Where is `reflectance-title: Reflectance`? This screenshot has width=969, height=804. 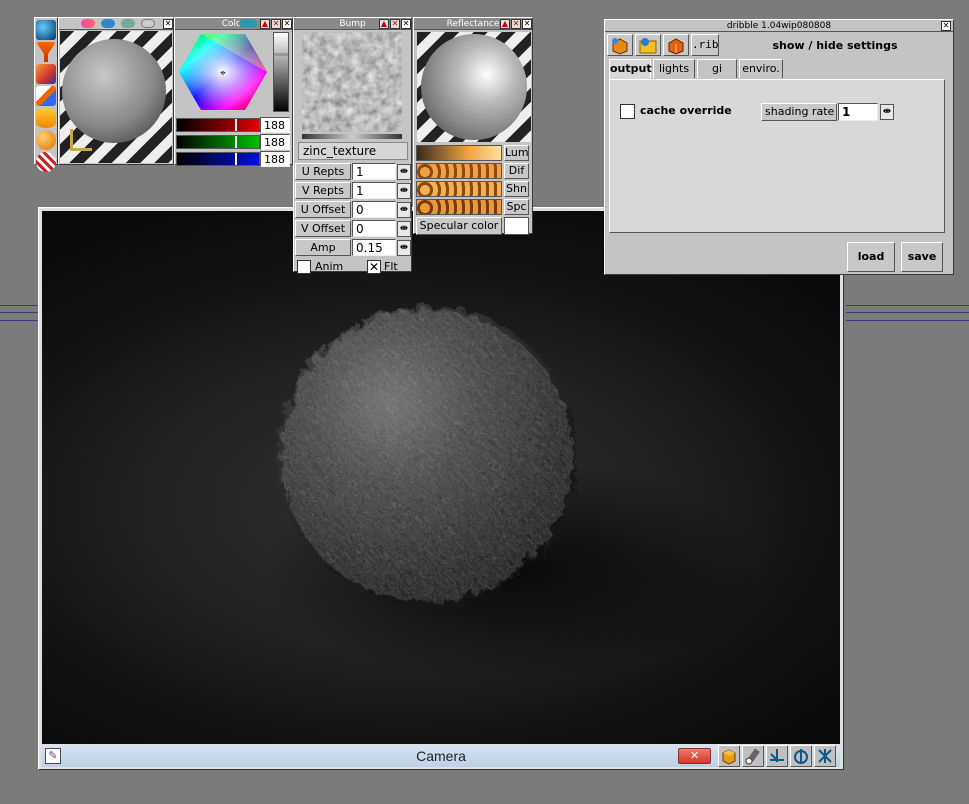 reflectance-title: Reflectance is located at coordinates (473, 24).